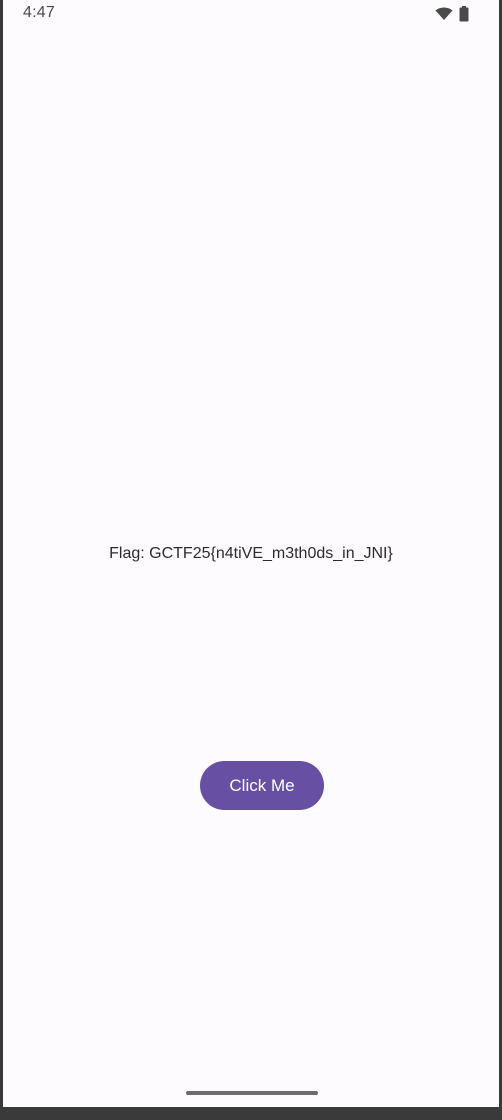 Image resolution: width=502 pixels, height=1120 pixels. I want to click on battery-icon, so click(464, 14).